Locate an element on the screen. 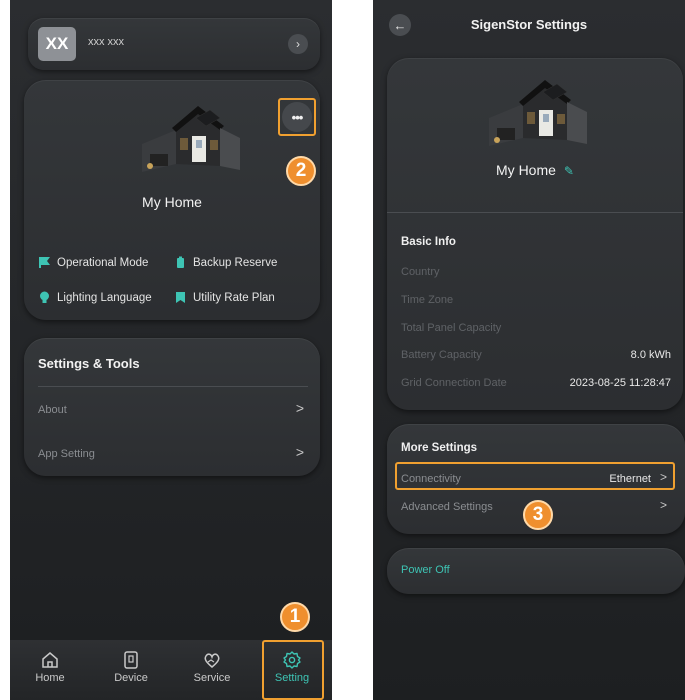 This screenshot has width=685, height=700. bulb-icon is located at coordinates (44, 297).